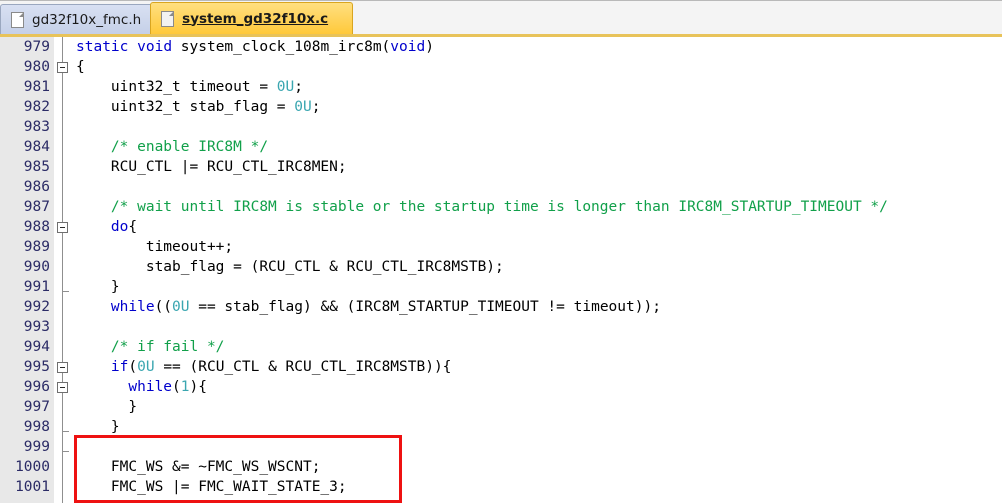 The height and width of the screenshot is (503, 1002). Describe the element at coordinates (539, 467) in the screenshot. I see `code-line: FMC_WS &= ~FMC_WS_WSCNT;` at that location.